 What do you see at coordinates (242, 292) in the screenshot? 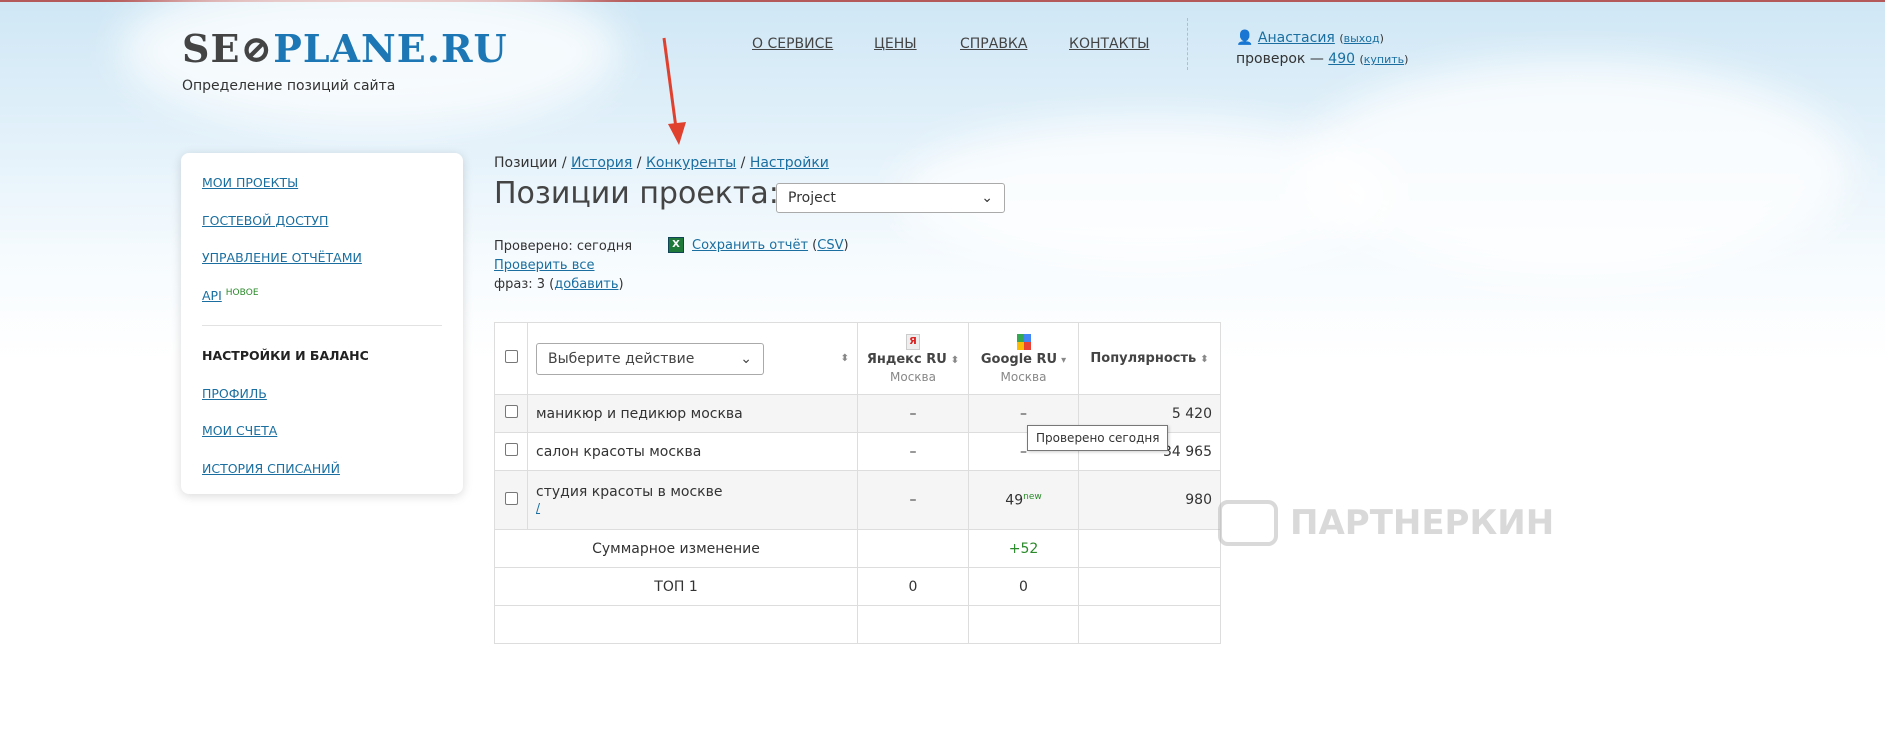
I see `new-badge: НОВОЕ` at bounding box center [242, 292].